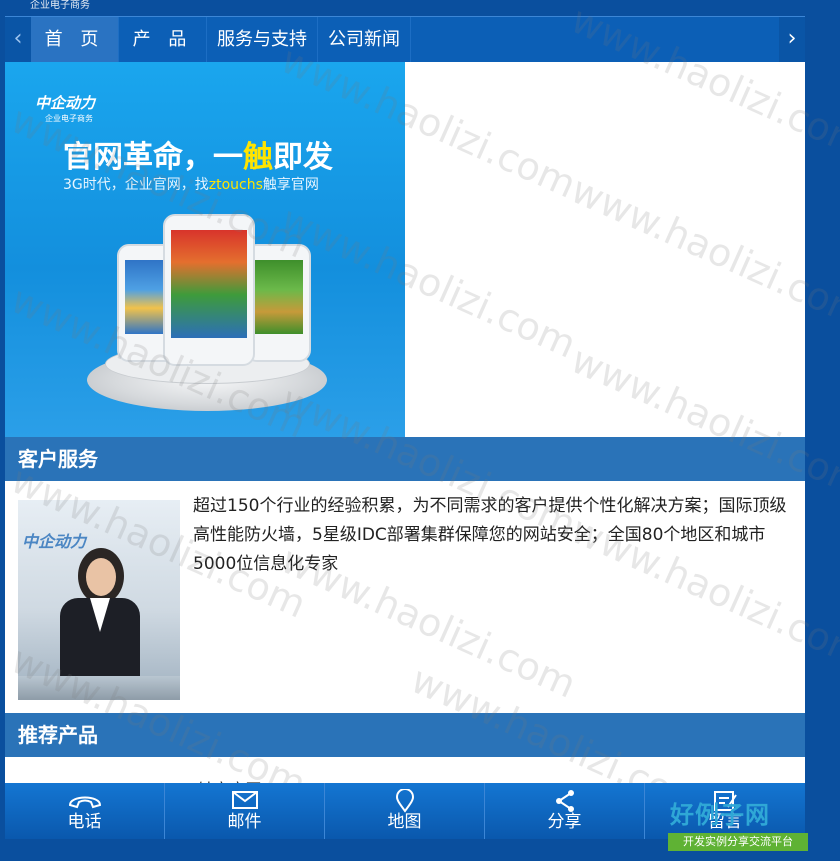 This screenshot has height=861, width=840. What do you see at coordinates (405, 459) in the screenshot?
I see `customer-service-heading: 客户服务` at bounding box center [405, 459].